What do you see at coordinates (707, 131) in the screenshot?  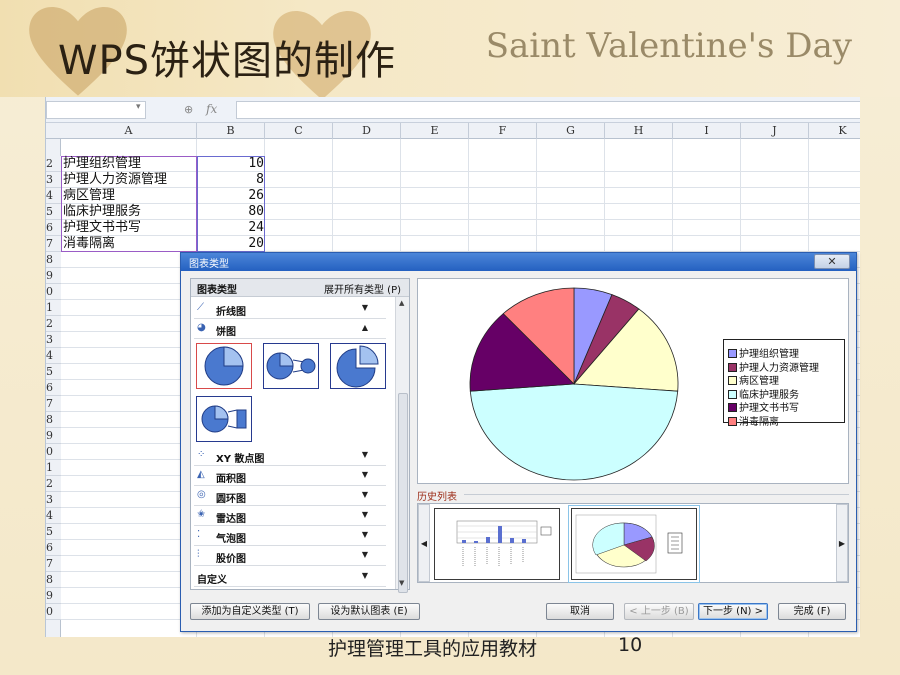 I see `column-header: I` at bounding box center [707, 131].